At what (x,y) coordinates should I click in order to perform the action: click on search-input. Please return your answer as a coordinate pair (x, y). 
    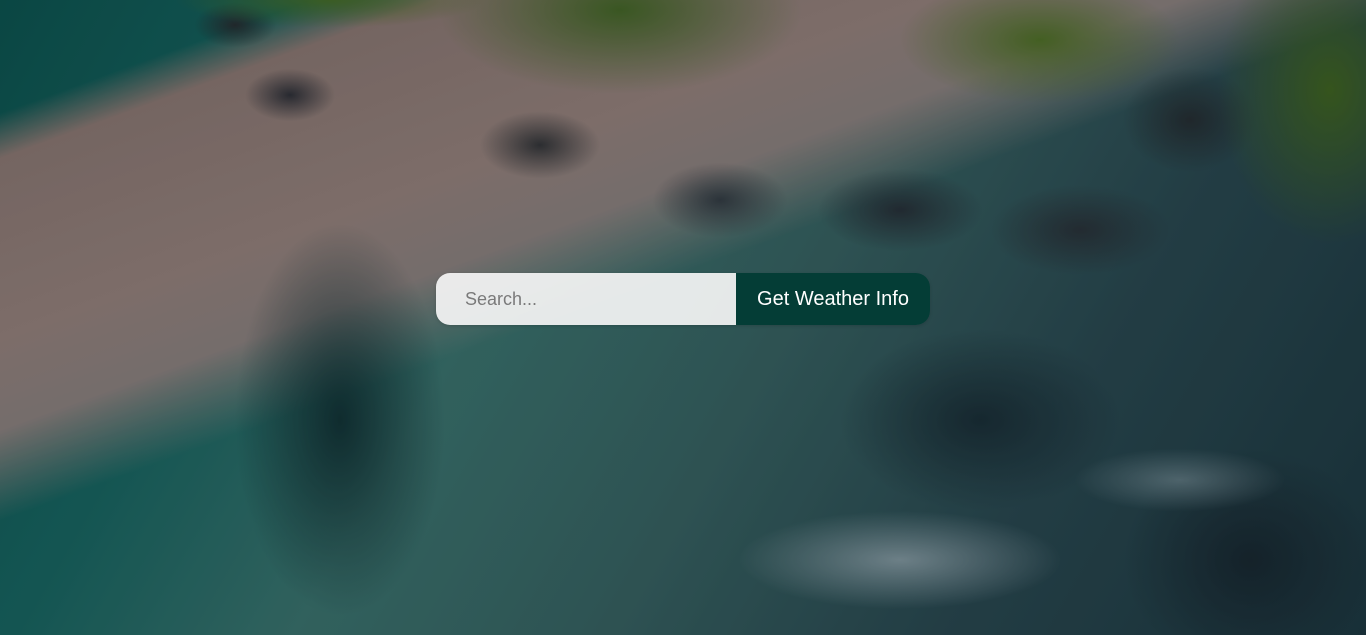
    Looking at the image, I should click on (586, 299).